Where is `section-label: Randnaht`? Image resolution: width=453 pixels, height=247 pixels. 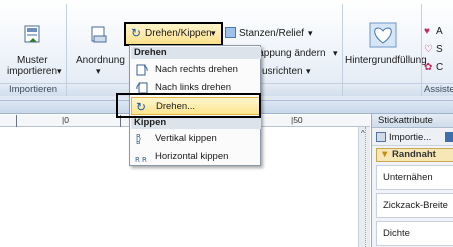 section-label: Randnaht is located at coordinates (414, 154).